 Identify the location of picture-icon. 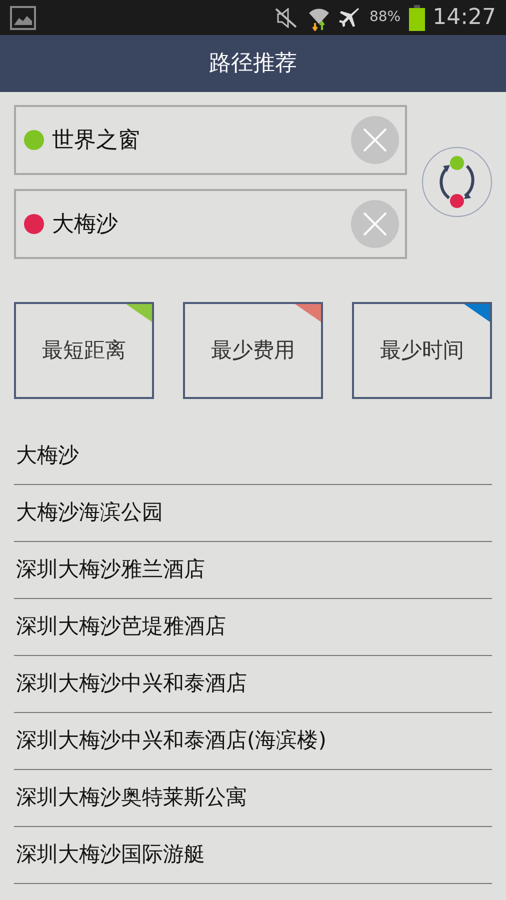
(23, 18).